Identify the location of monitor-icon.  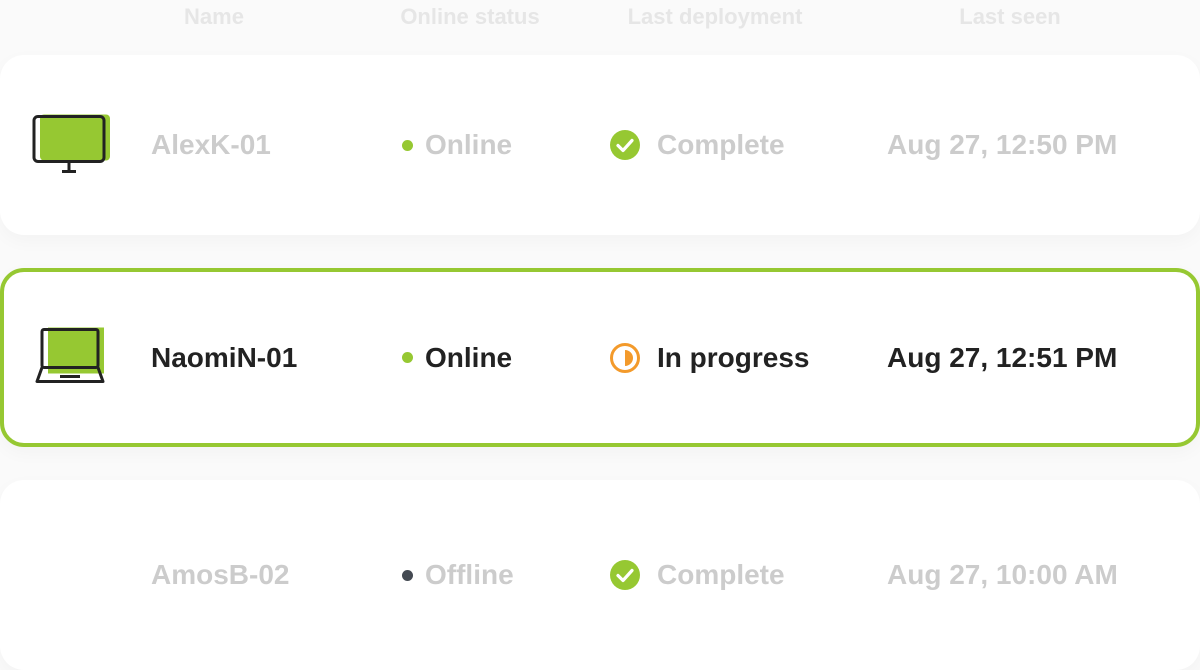
(72, 145).